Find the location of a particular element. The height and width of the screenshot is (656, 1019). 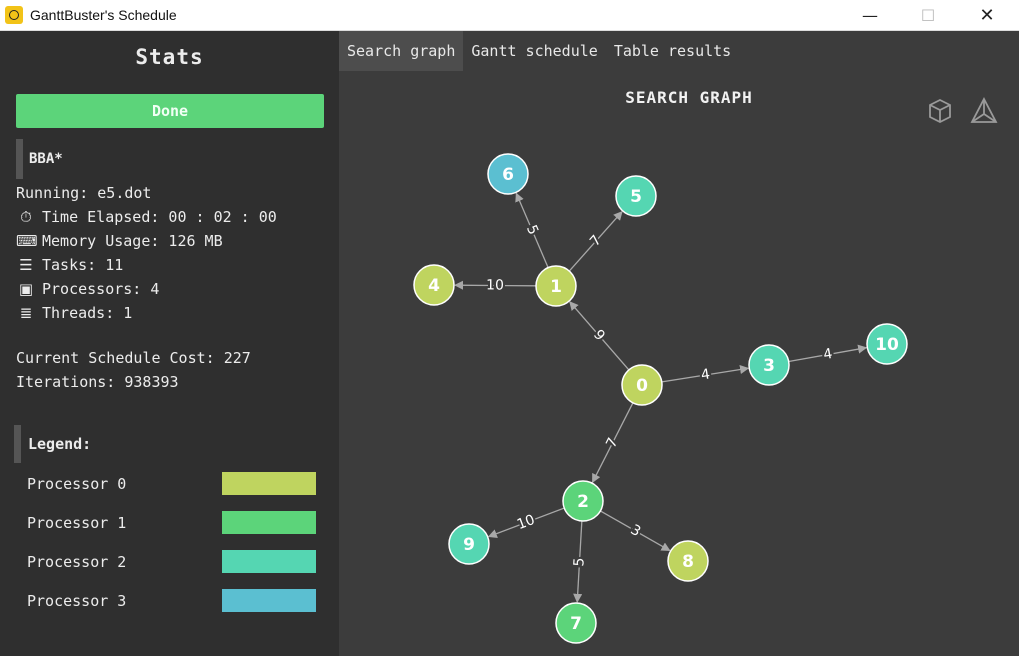

graph-node: 8 is located at coordinates (688, 561).